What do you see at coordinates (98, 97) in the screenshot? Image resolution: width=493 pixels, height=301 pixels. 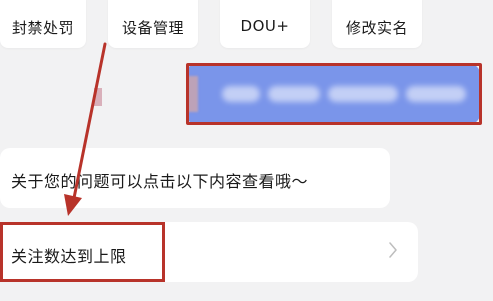 I see `blur-marker` at bounding box center [98, 97].